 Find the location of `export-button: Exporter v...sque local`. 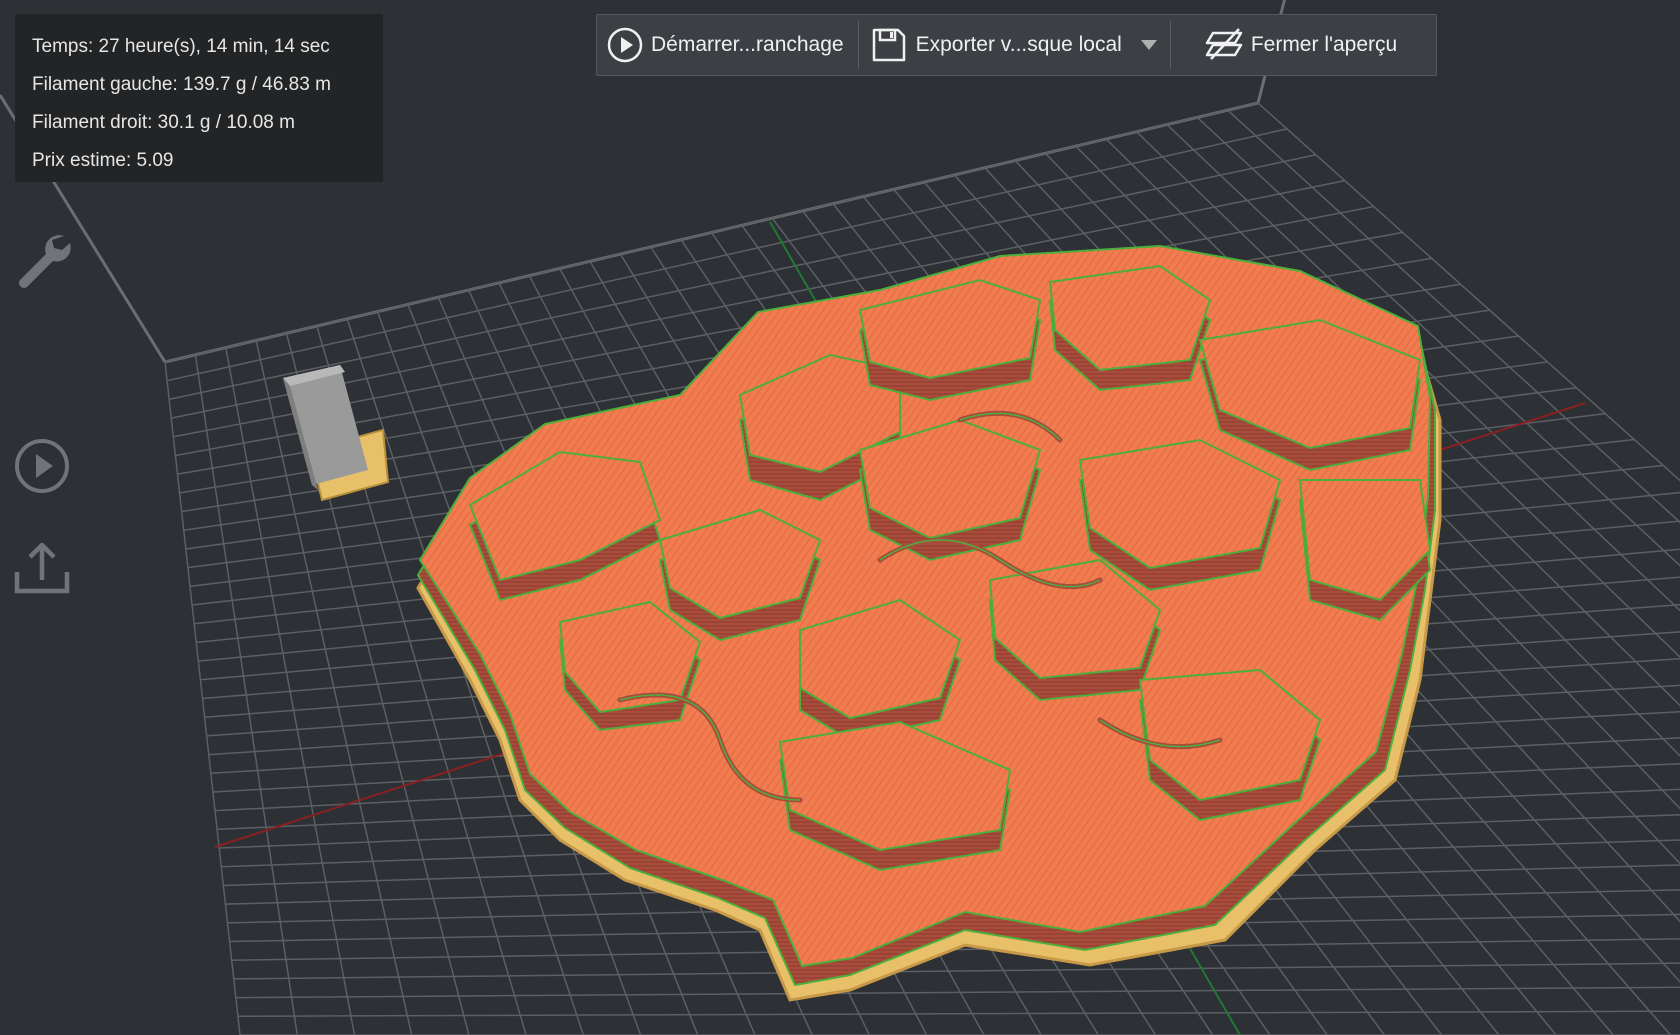

export-button: Exporter v...sque local is located at coordinates (997, 45).